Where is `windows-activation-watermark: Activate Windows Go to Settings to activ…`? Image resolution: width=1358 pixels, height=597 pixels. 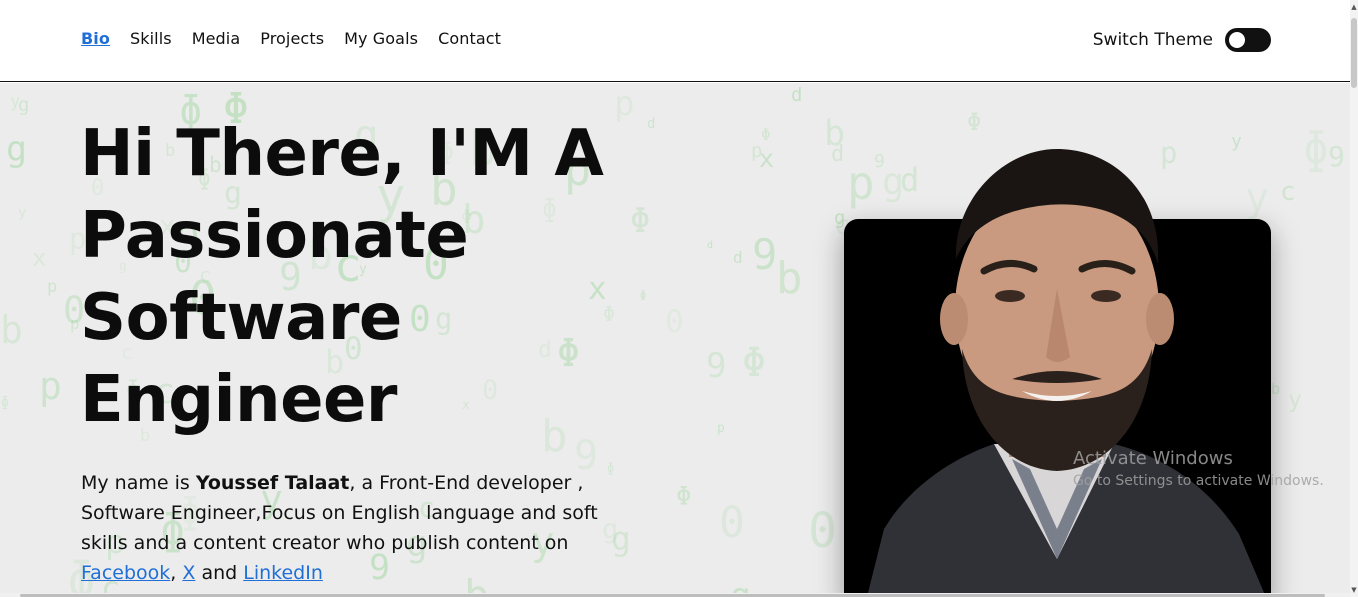 windows-activation-watermark: Activate Windows Go to Settings to activ… is located at coordinates (1198, 468).